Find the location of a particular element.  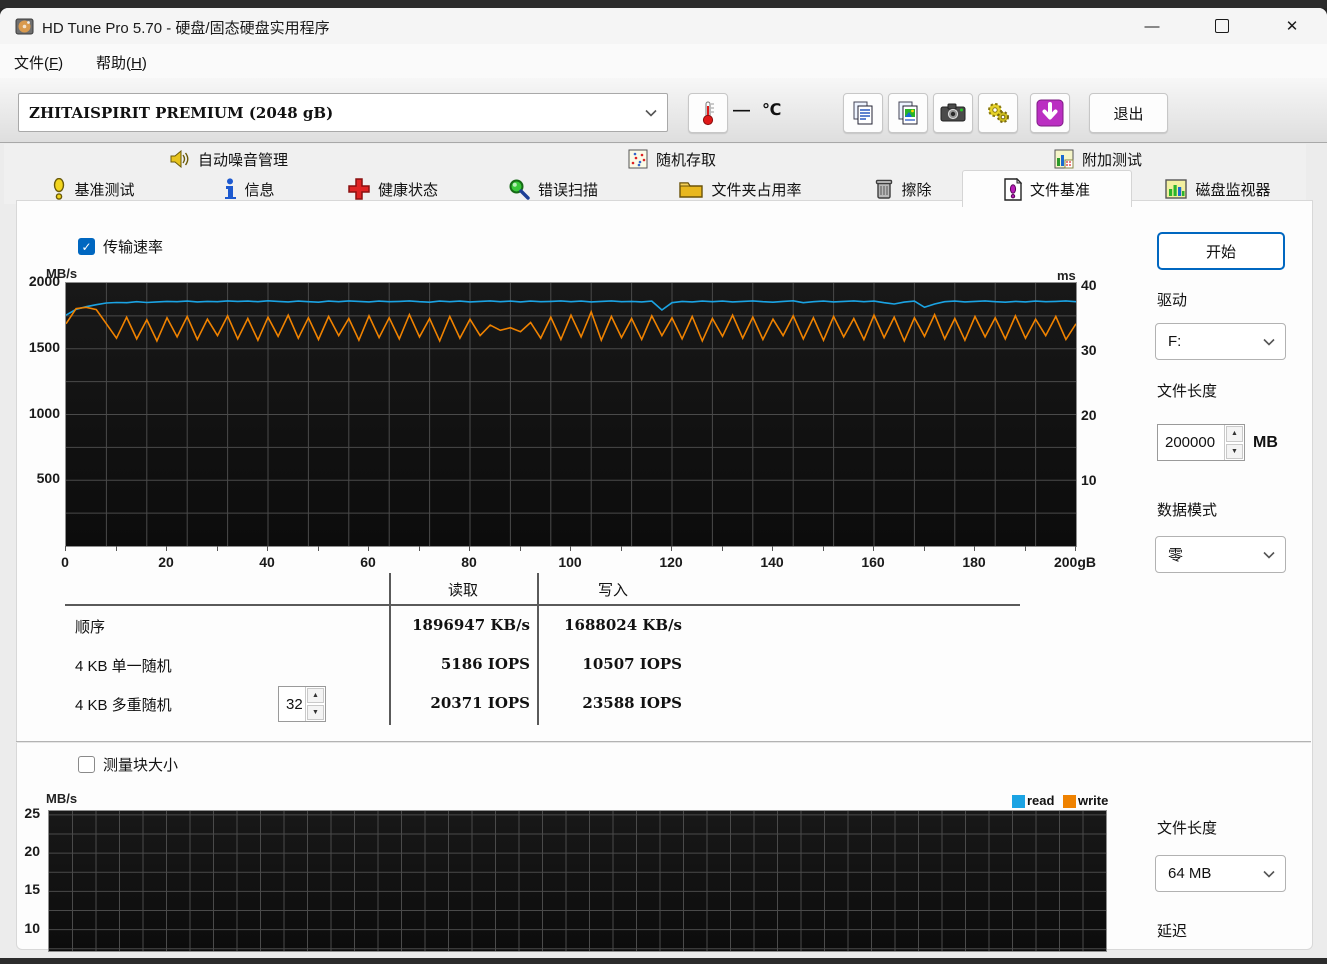

bottom-y-axis-labels: 25 20 15 10 is located at coordinates (27, 877).